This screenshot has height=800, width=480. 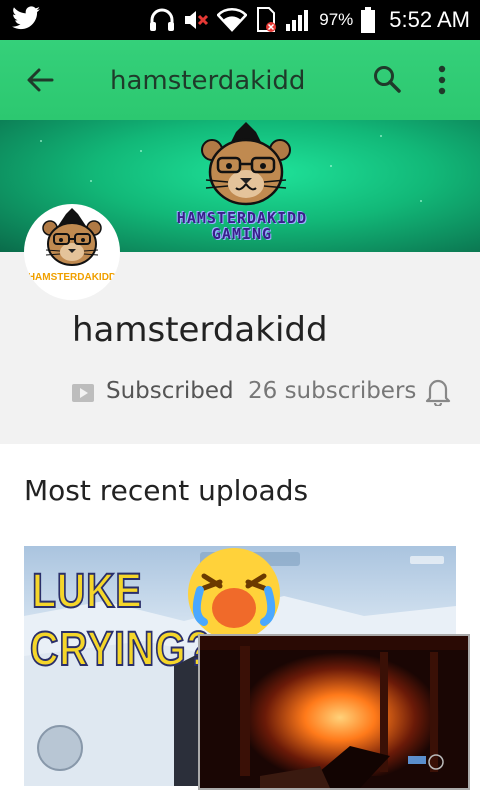 What do you see at coordinates (170, 391) in the screenshot?
I see `subscribed-button: Subscribed` at bounding box center [170, 391].